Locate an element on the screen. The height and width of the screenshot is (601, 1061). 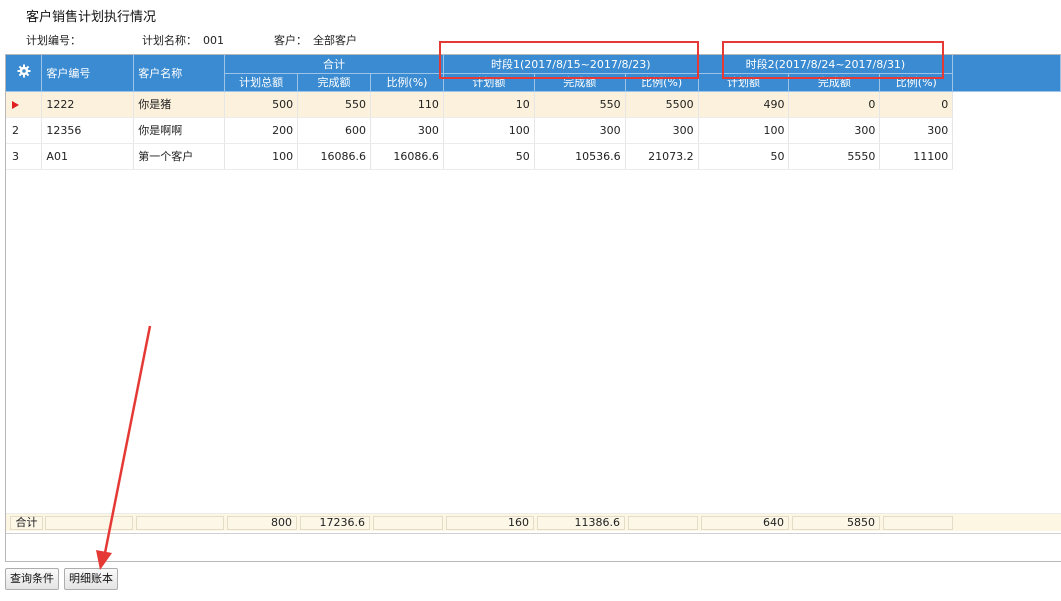
summary-label: 合计 is located at coordinates (26, 523).